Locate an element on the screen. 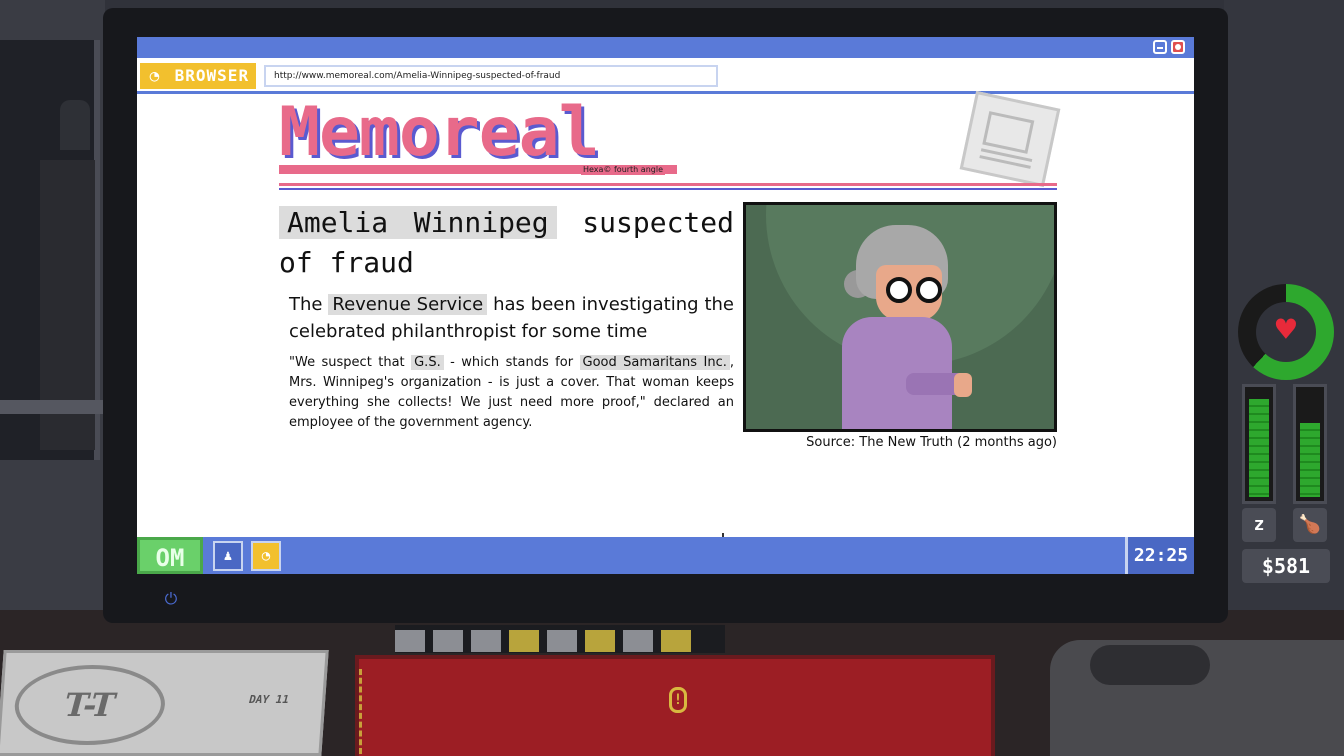  notebook: ! is located at coordinates (675, 705).